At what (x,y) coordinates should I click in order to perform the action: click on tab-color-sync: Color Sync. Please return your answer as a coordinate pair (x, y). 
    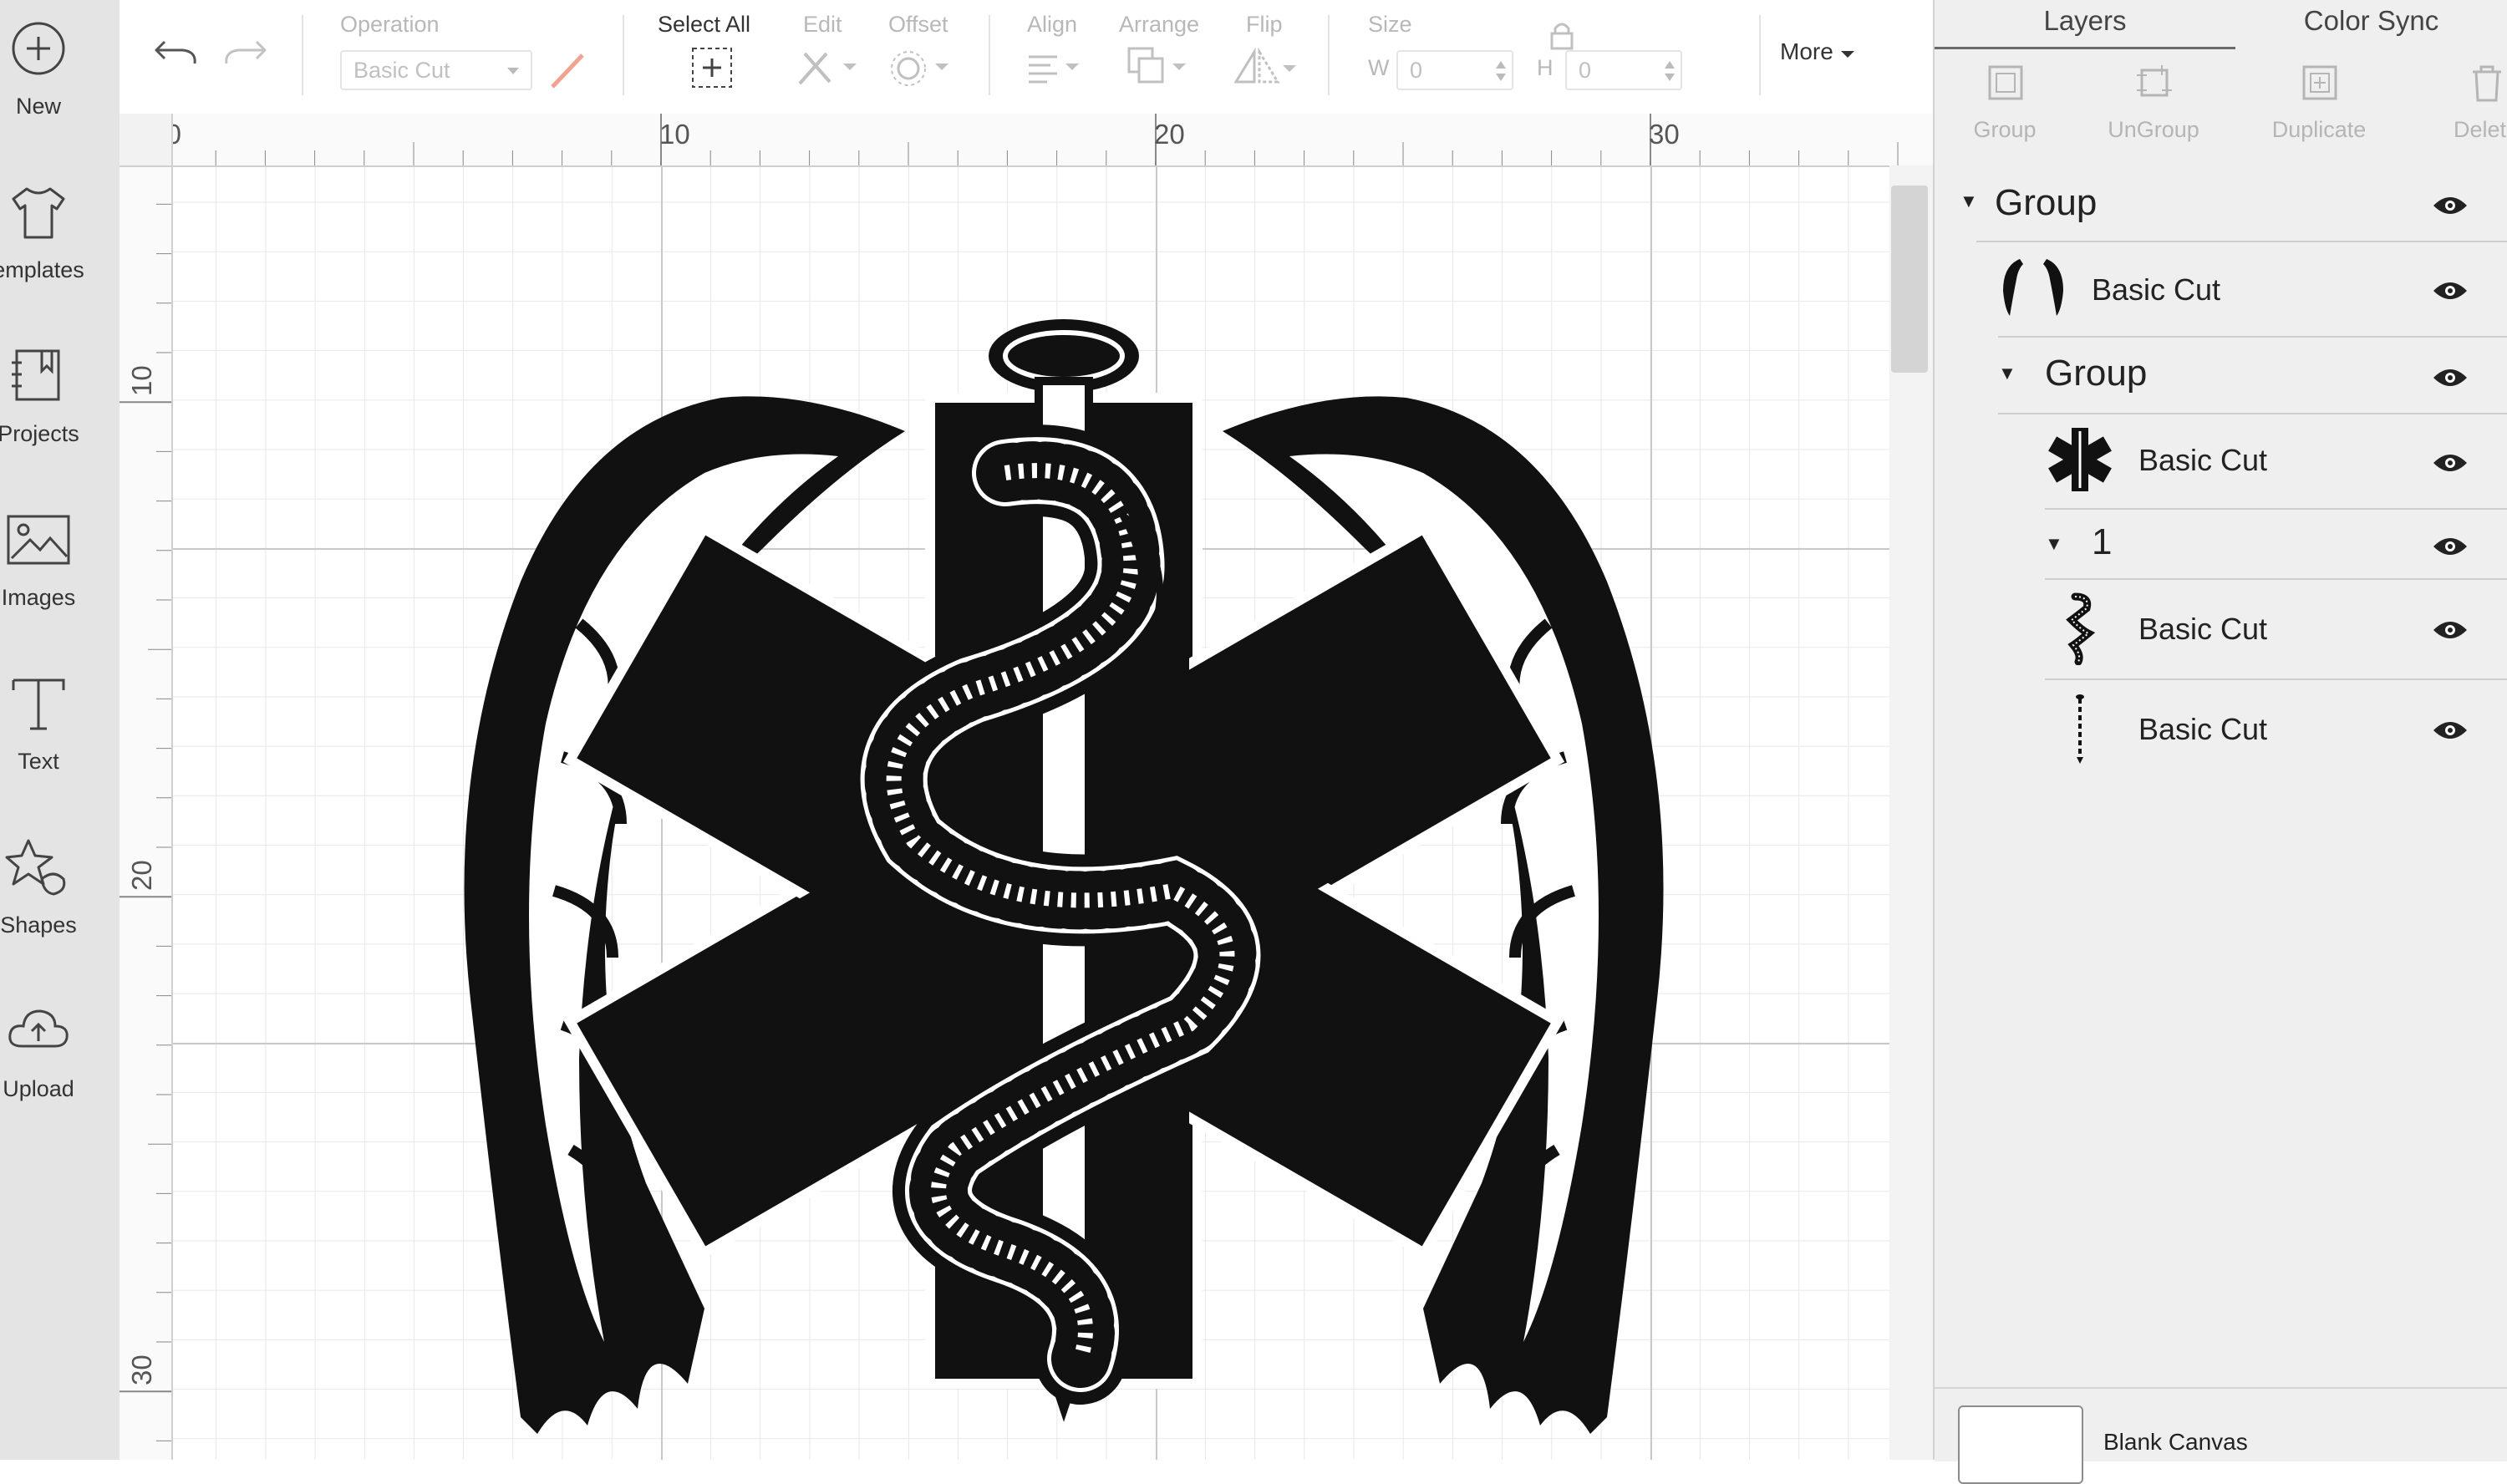
    Looking at the image, I should click on (2371, 24).